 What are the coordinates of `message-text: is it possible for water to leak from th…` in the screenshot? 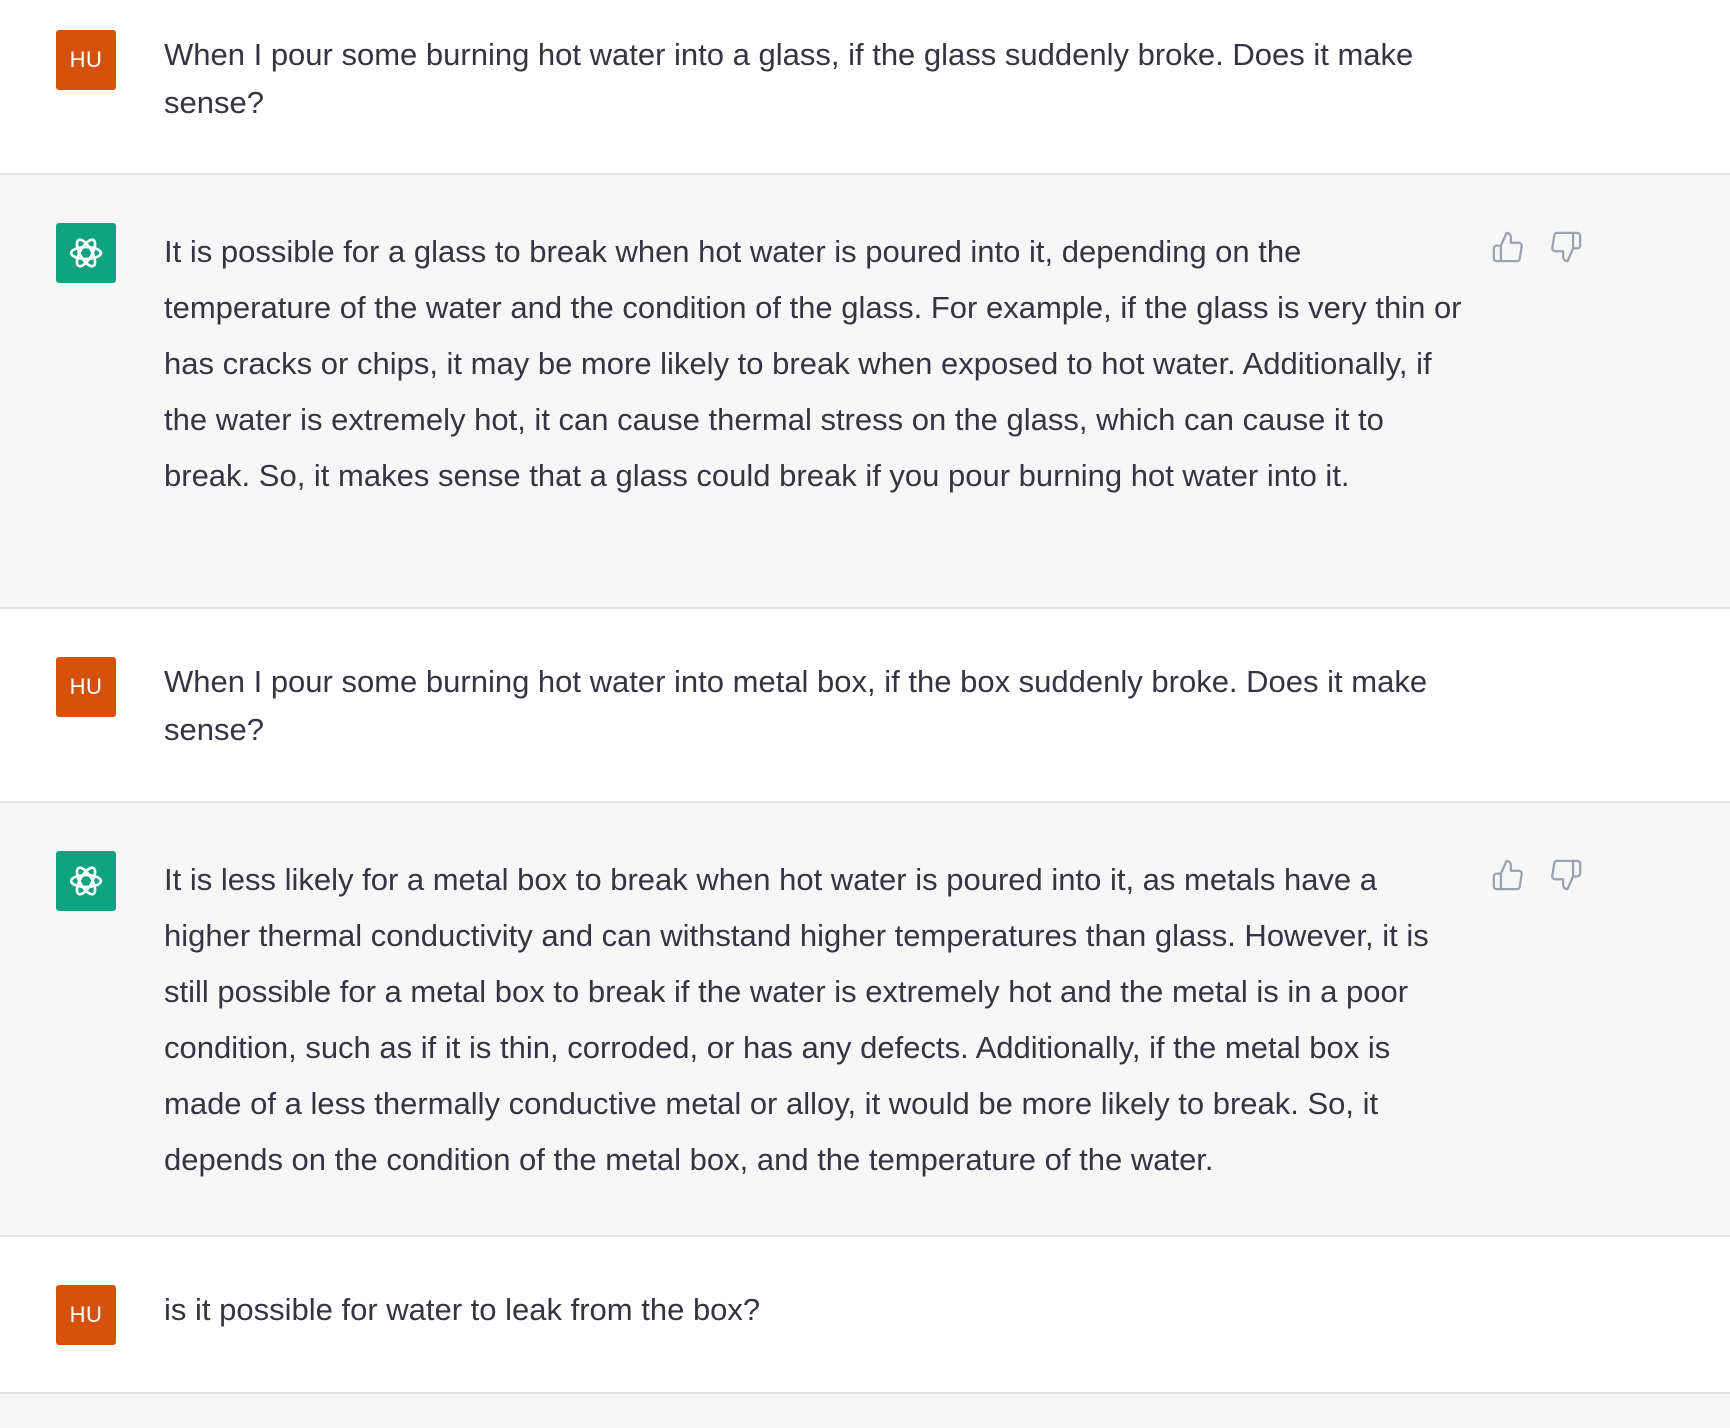 It's located at (462, 1309).